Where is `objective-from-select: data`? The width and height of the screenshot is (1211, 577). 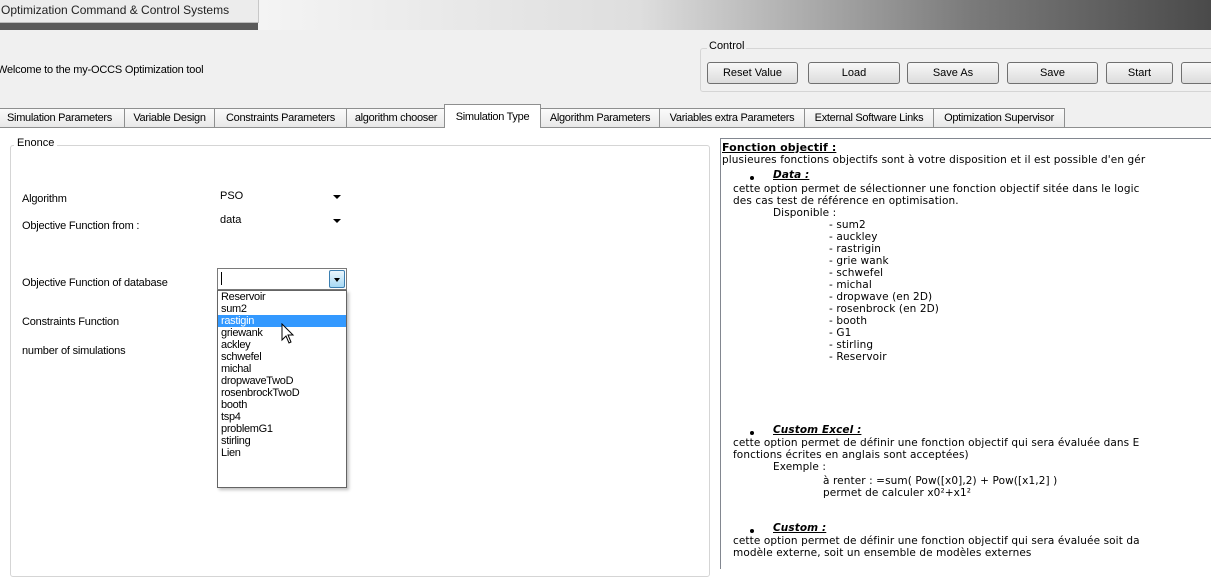
objective-from-select: data is located at coordinates (281, 221).